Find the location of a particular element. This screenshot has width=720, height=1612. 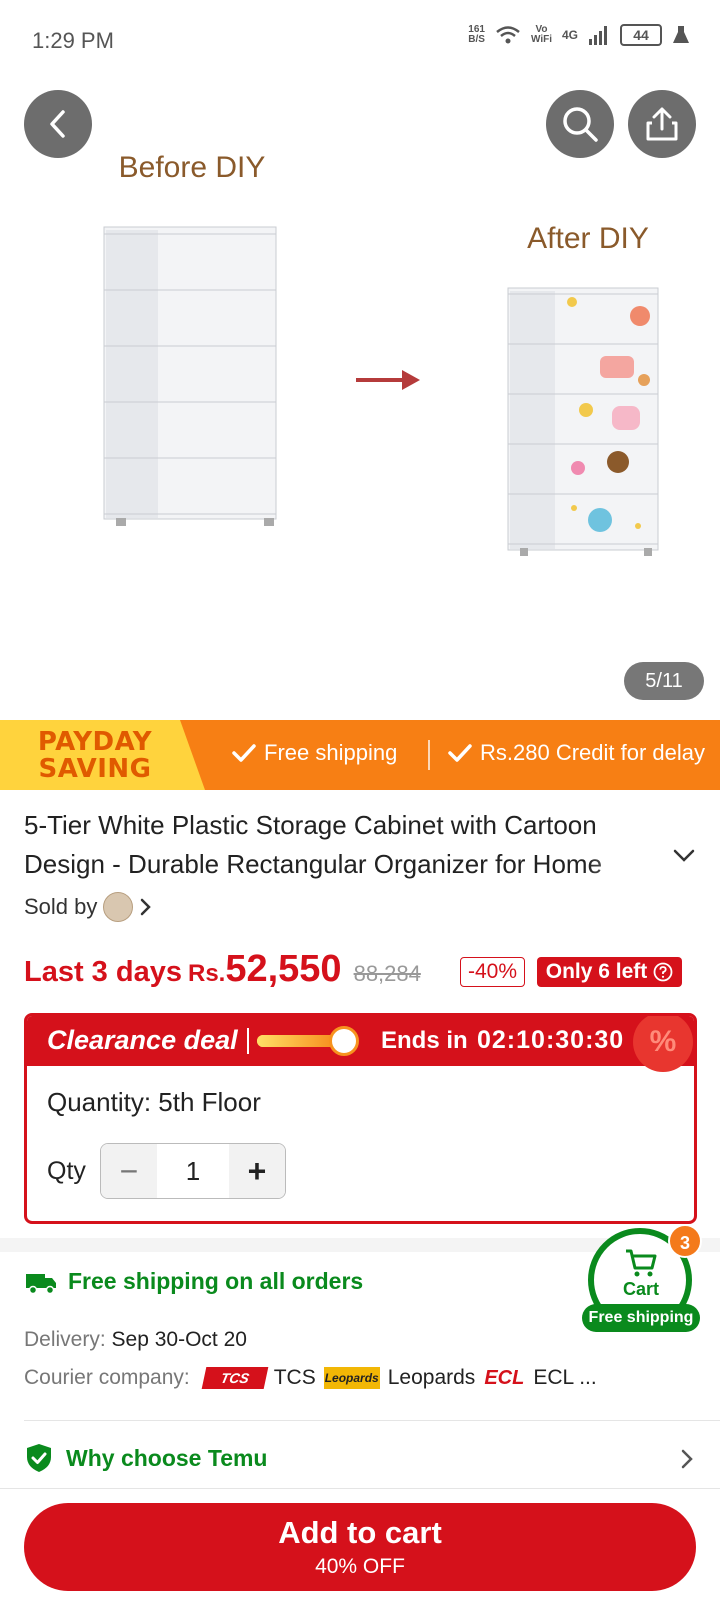

wifi-icon is located at coordinates (508, 35).